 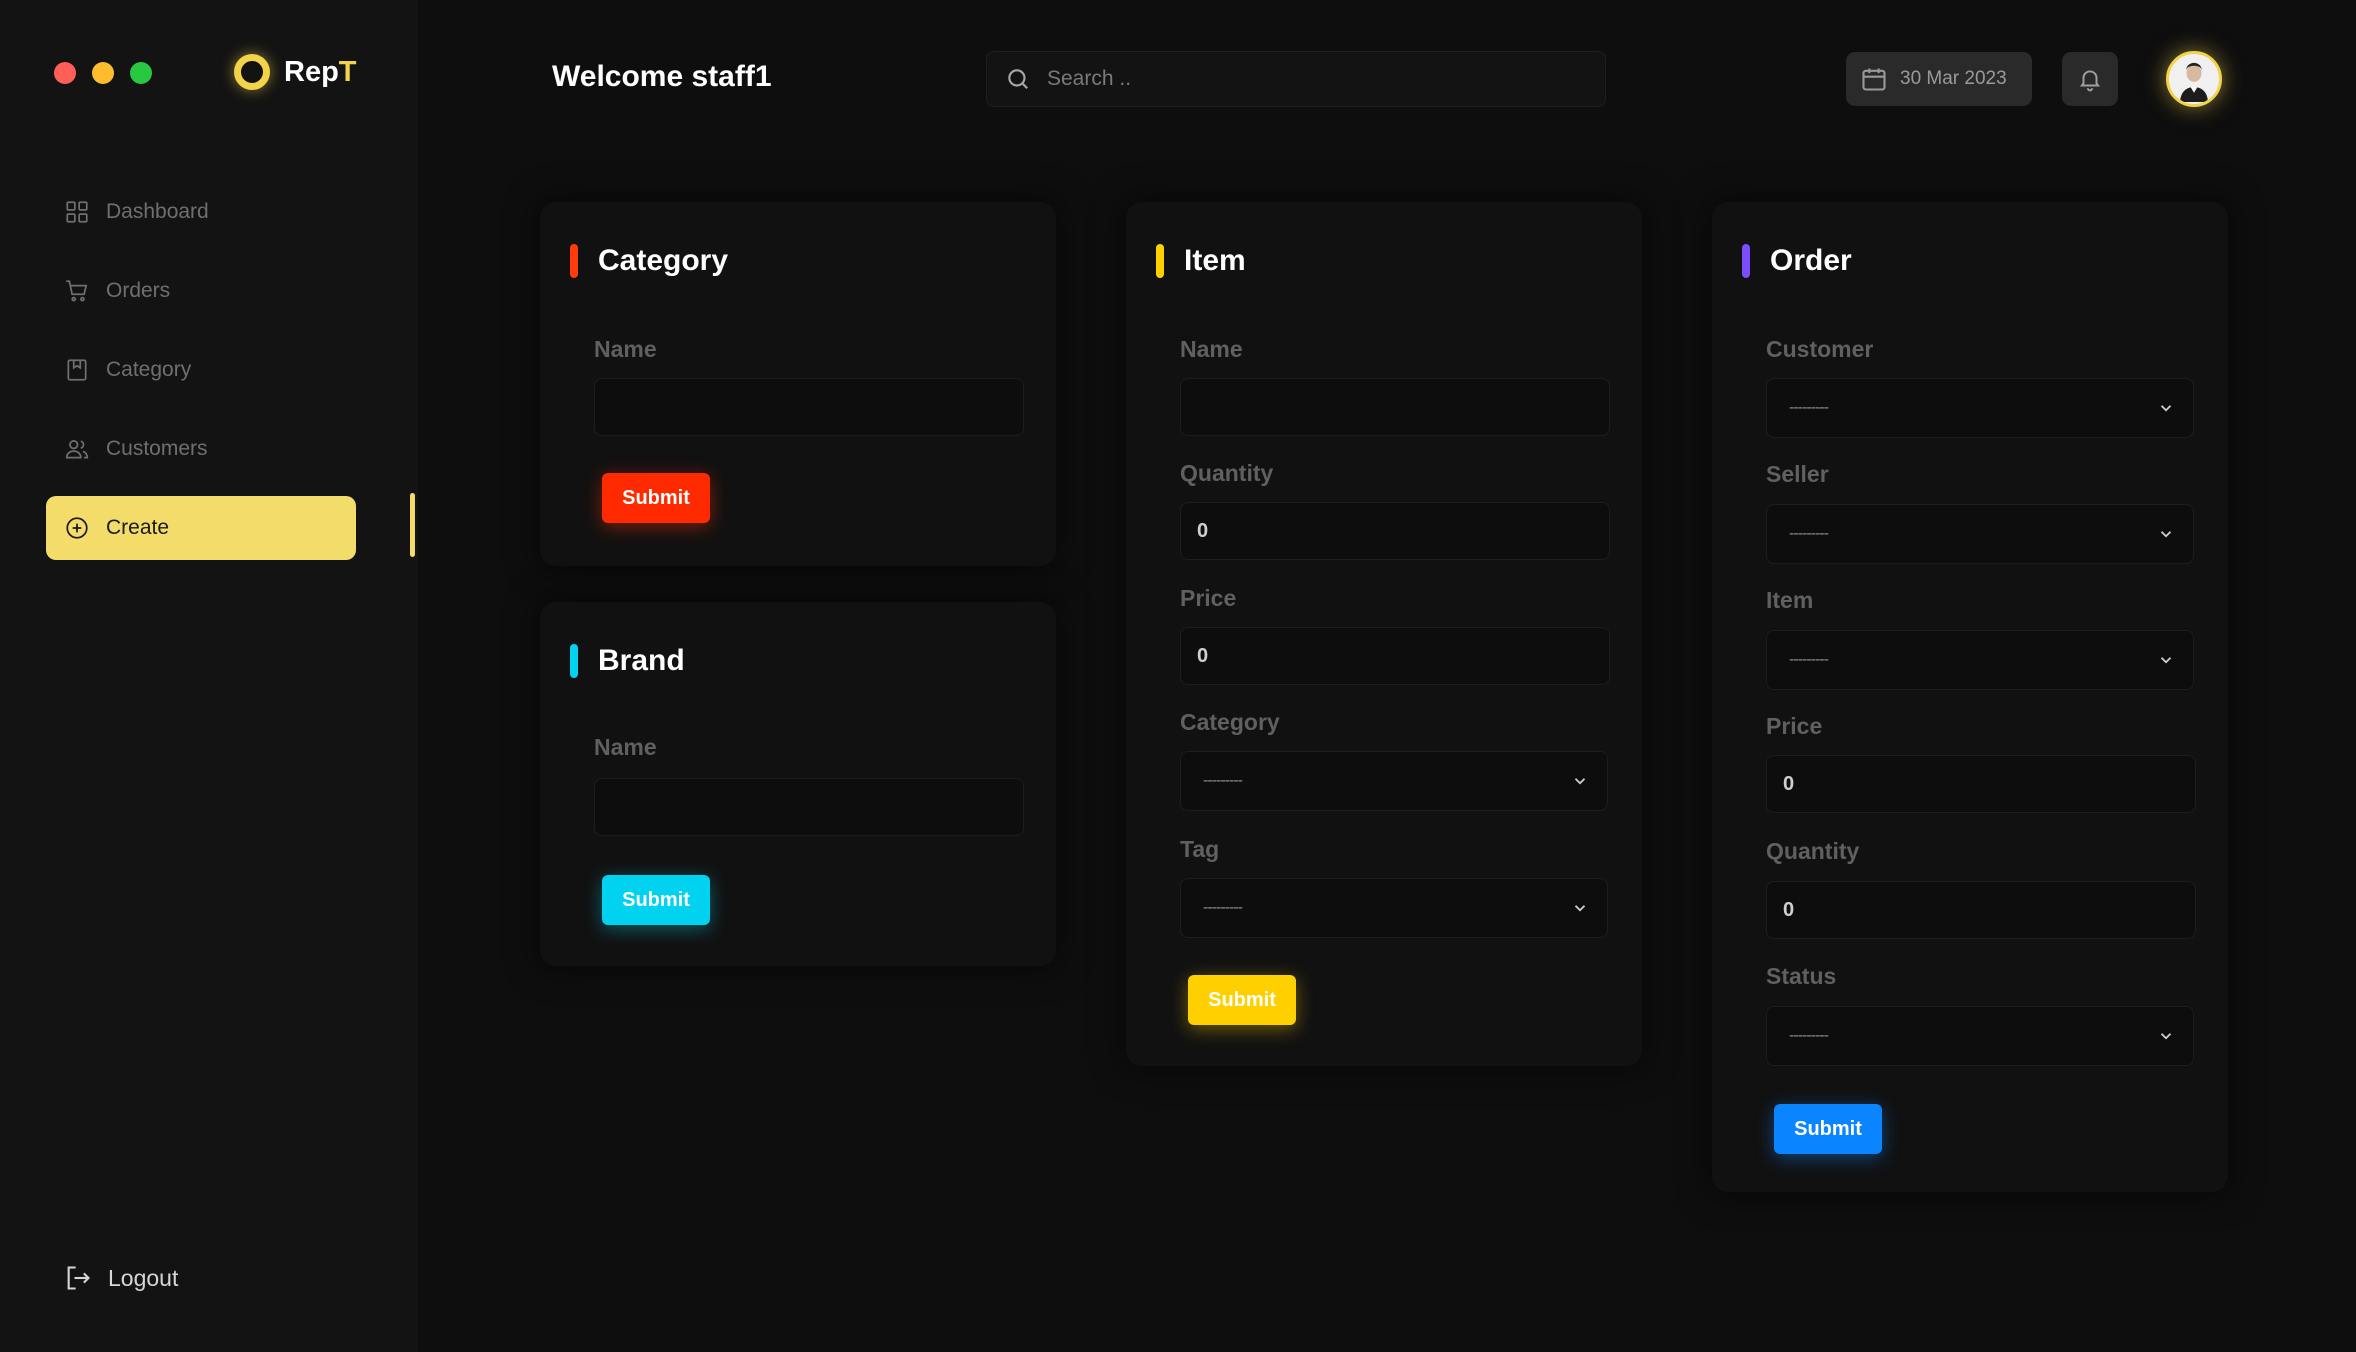 I want to click on sidebar-item-label: Create, so click(x=138, y=527).